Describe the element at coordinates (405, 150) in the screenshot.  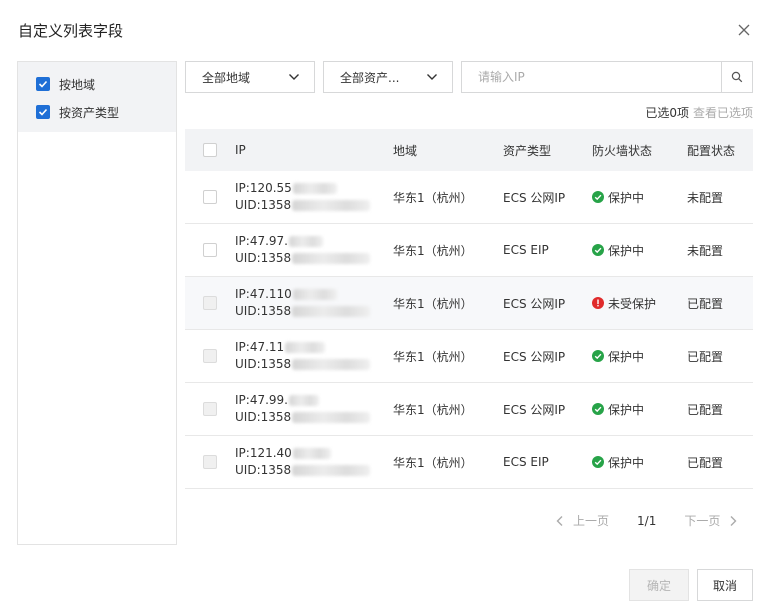
I see `header-region: 地域` at that location.